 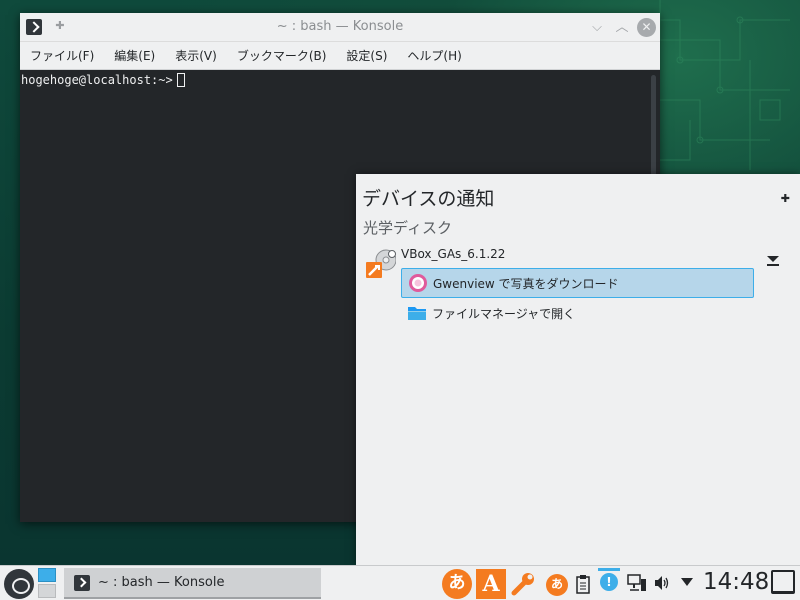 What do you see at coordinates (62, 55) in the screenshot?
I see `menu-file: ファイル(F)` at bounding box center [62, 55].